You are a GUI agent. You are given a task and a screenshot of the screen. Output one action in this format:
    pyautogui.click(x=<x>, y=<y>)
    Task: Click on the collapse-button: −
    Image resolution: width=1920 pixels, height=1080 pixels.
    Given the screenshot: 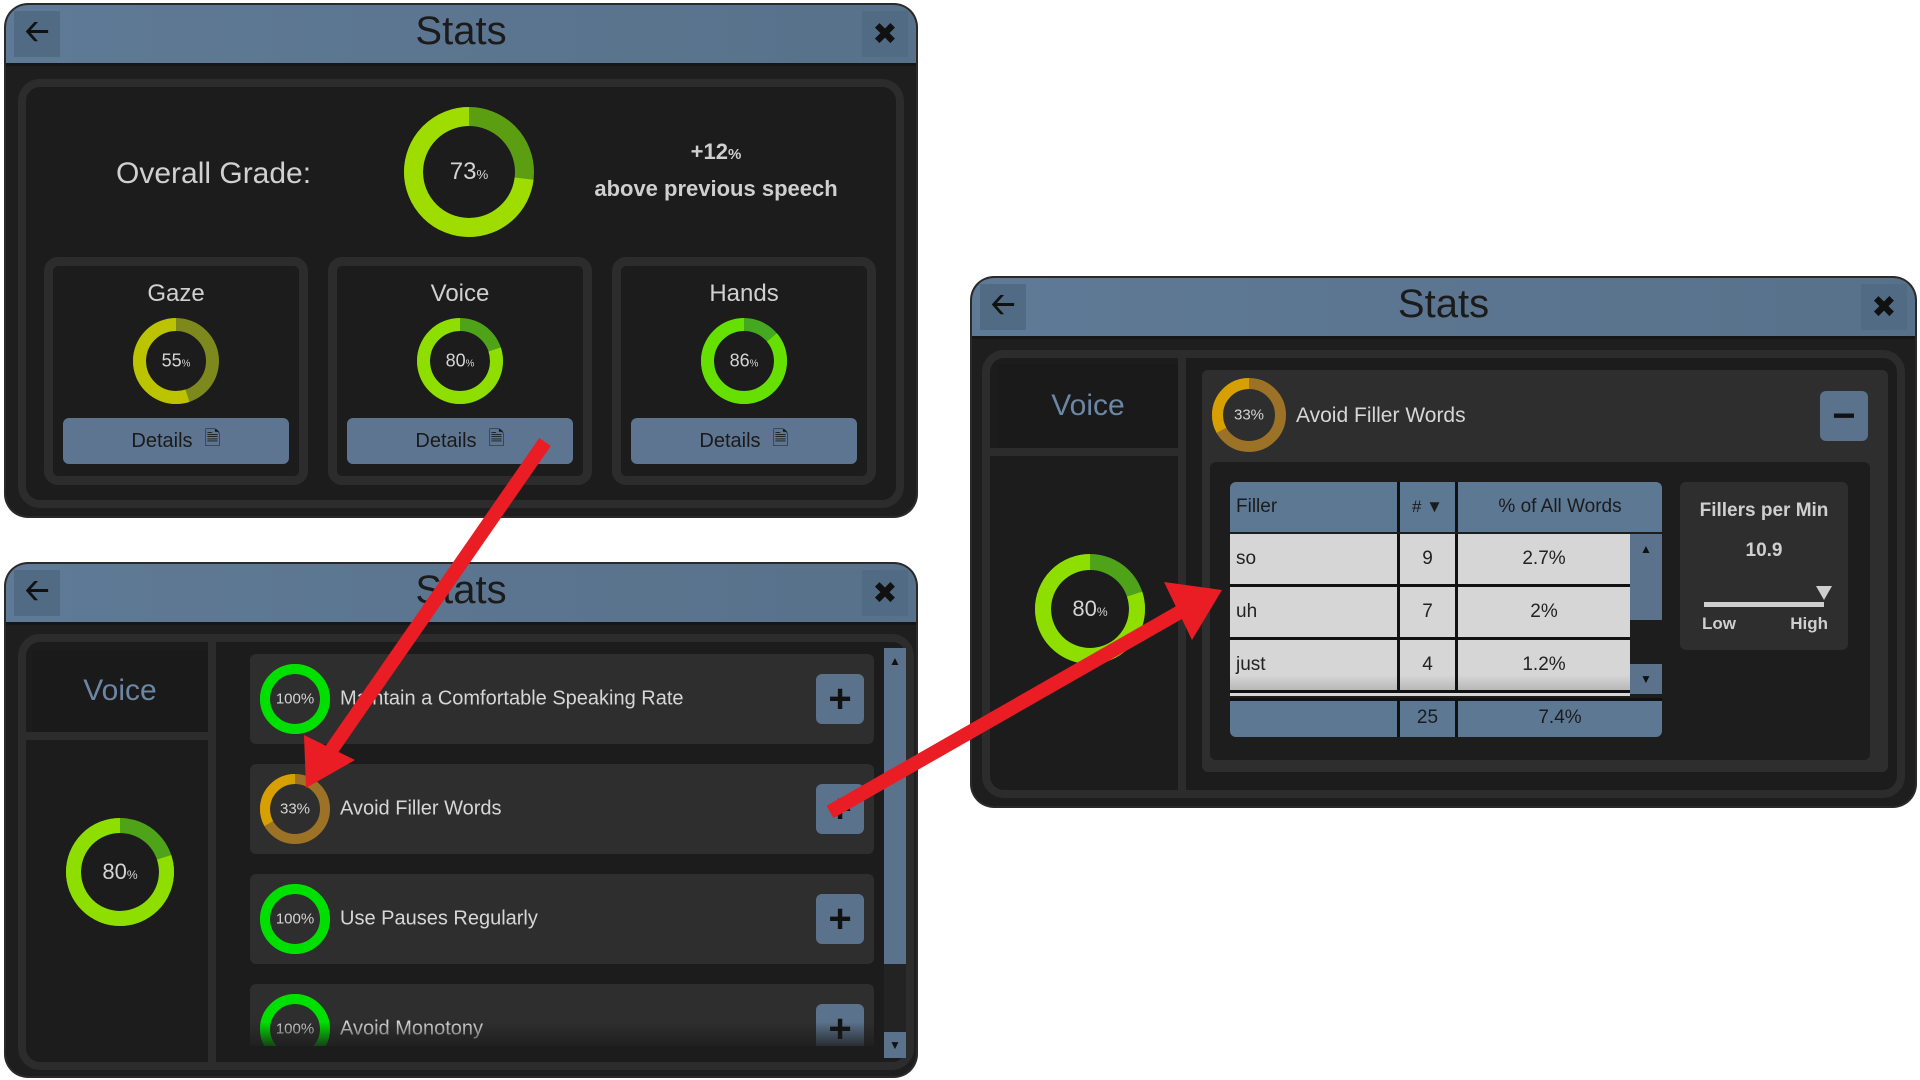 What is the action you would take?
    pyautogui.click(x=1844, y=416)
    